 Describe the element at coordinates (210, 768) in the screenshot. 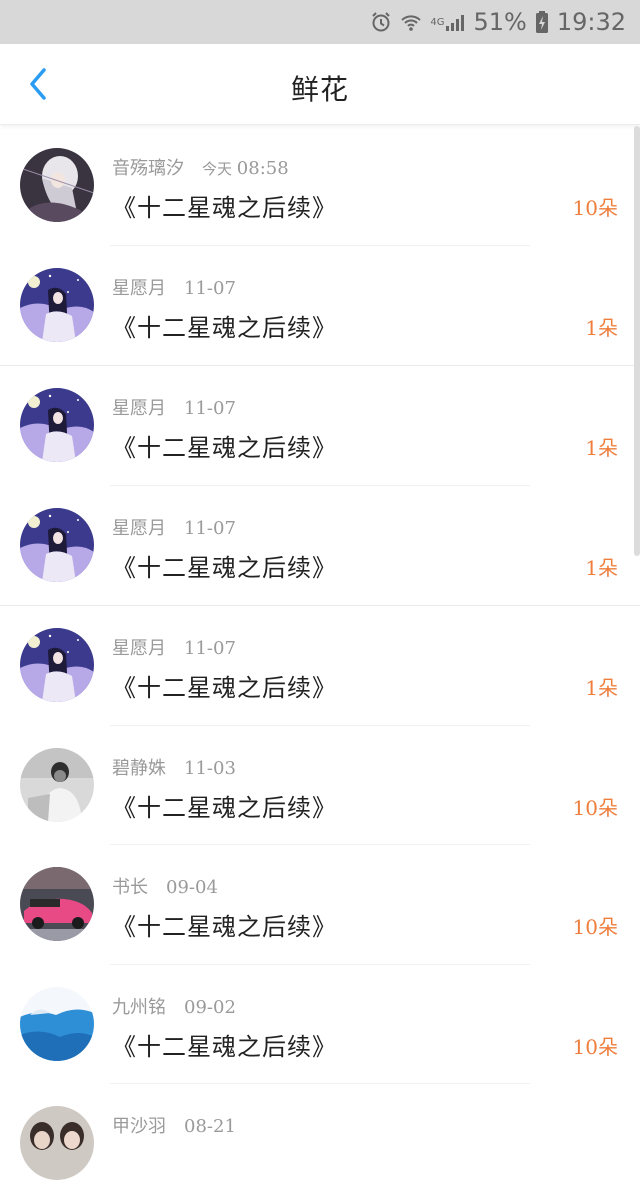

I see `timestamp: 11-03` at that location.